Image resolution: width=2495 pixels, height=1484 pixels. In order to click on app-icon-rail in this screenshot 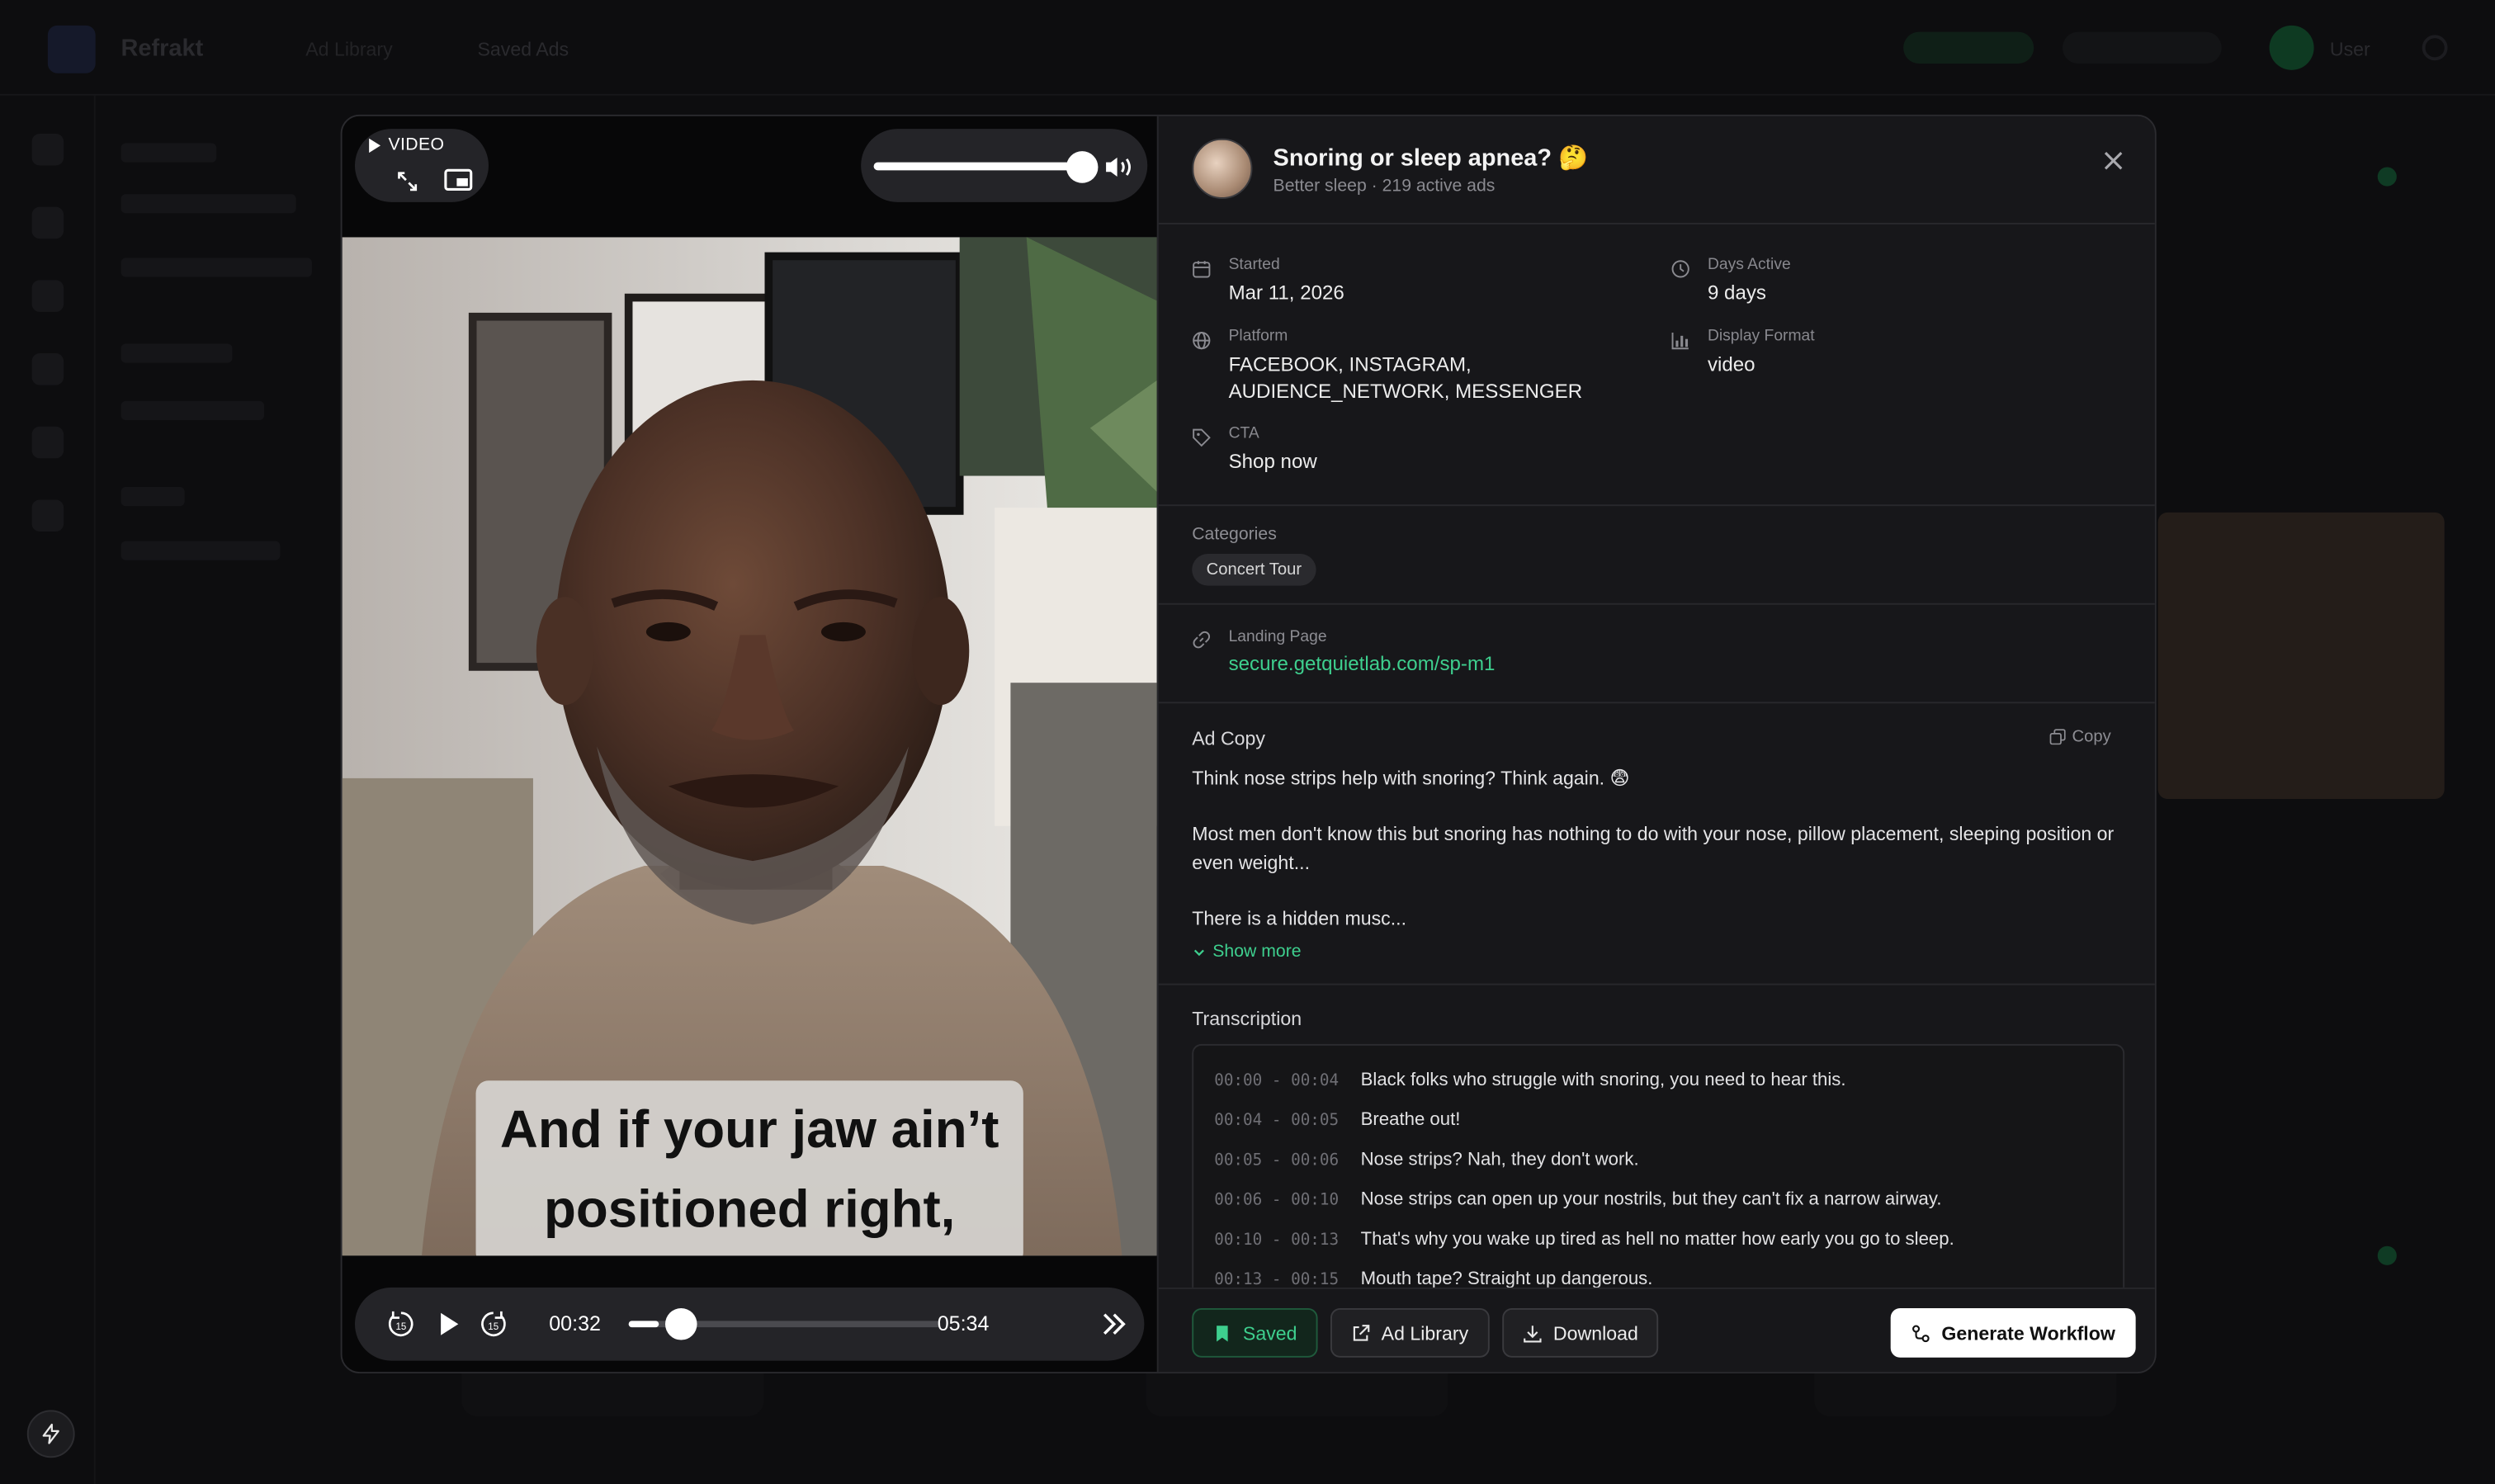, I will do `click(48, 789)`.